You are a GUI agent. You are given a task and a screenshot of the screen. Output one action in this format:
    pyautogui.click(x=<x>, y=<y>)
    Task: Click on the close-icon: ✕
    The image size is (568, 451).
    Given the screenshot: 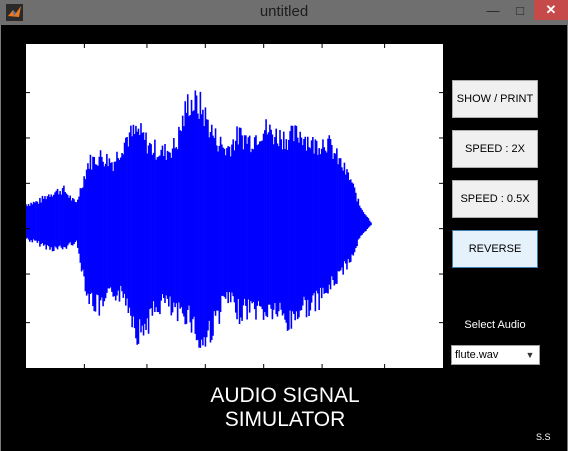 What is the action you would take?
    pyautogui.click(x=551, y=10)
    